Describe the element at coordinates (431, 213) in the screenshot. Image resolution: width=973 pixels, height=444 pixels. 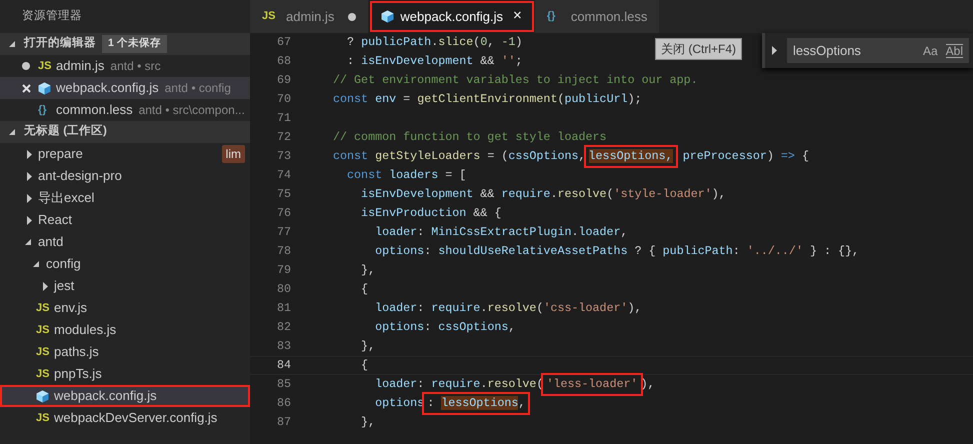
I see `code-line: isEnvProduction && {` at that location.